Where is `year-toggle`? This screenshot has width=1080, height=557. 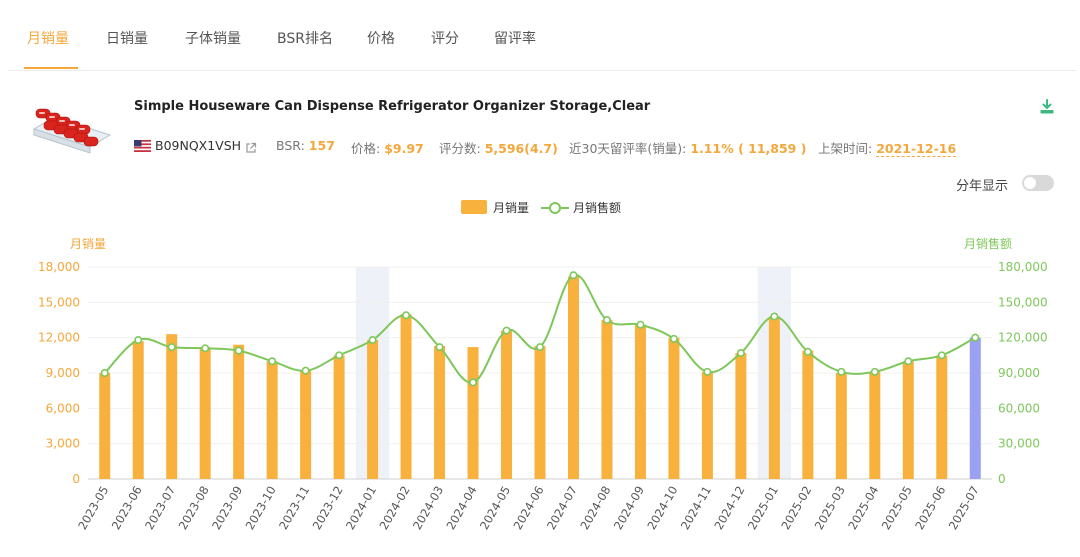 year-toggle is located at coordinates (1038, 183).